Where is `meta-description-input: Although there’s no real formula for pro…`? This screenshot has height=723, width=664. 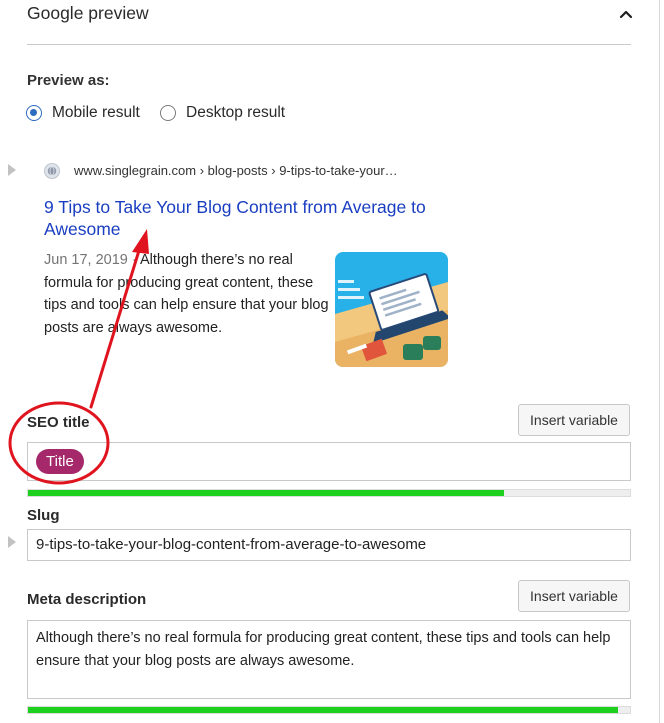
meta-description-input: Although there’s no real formula for pro… is located at coordinates (329, 659).